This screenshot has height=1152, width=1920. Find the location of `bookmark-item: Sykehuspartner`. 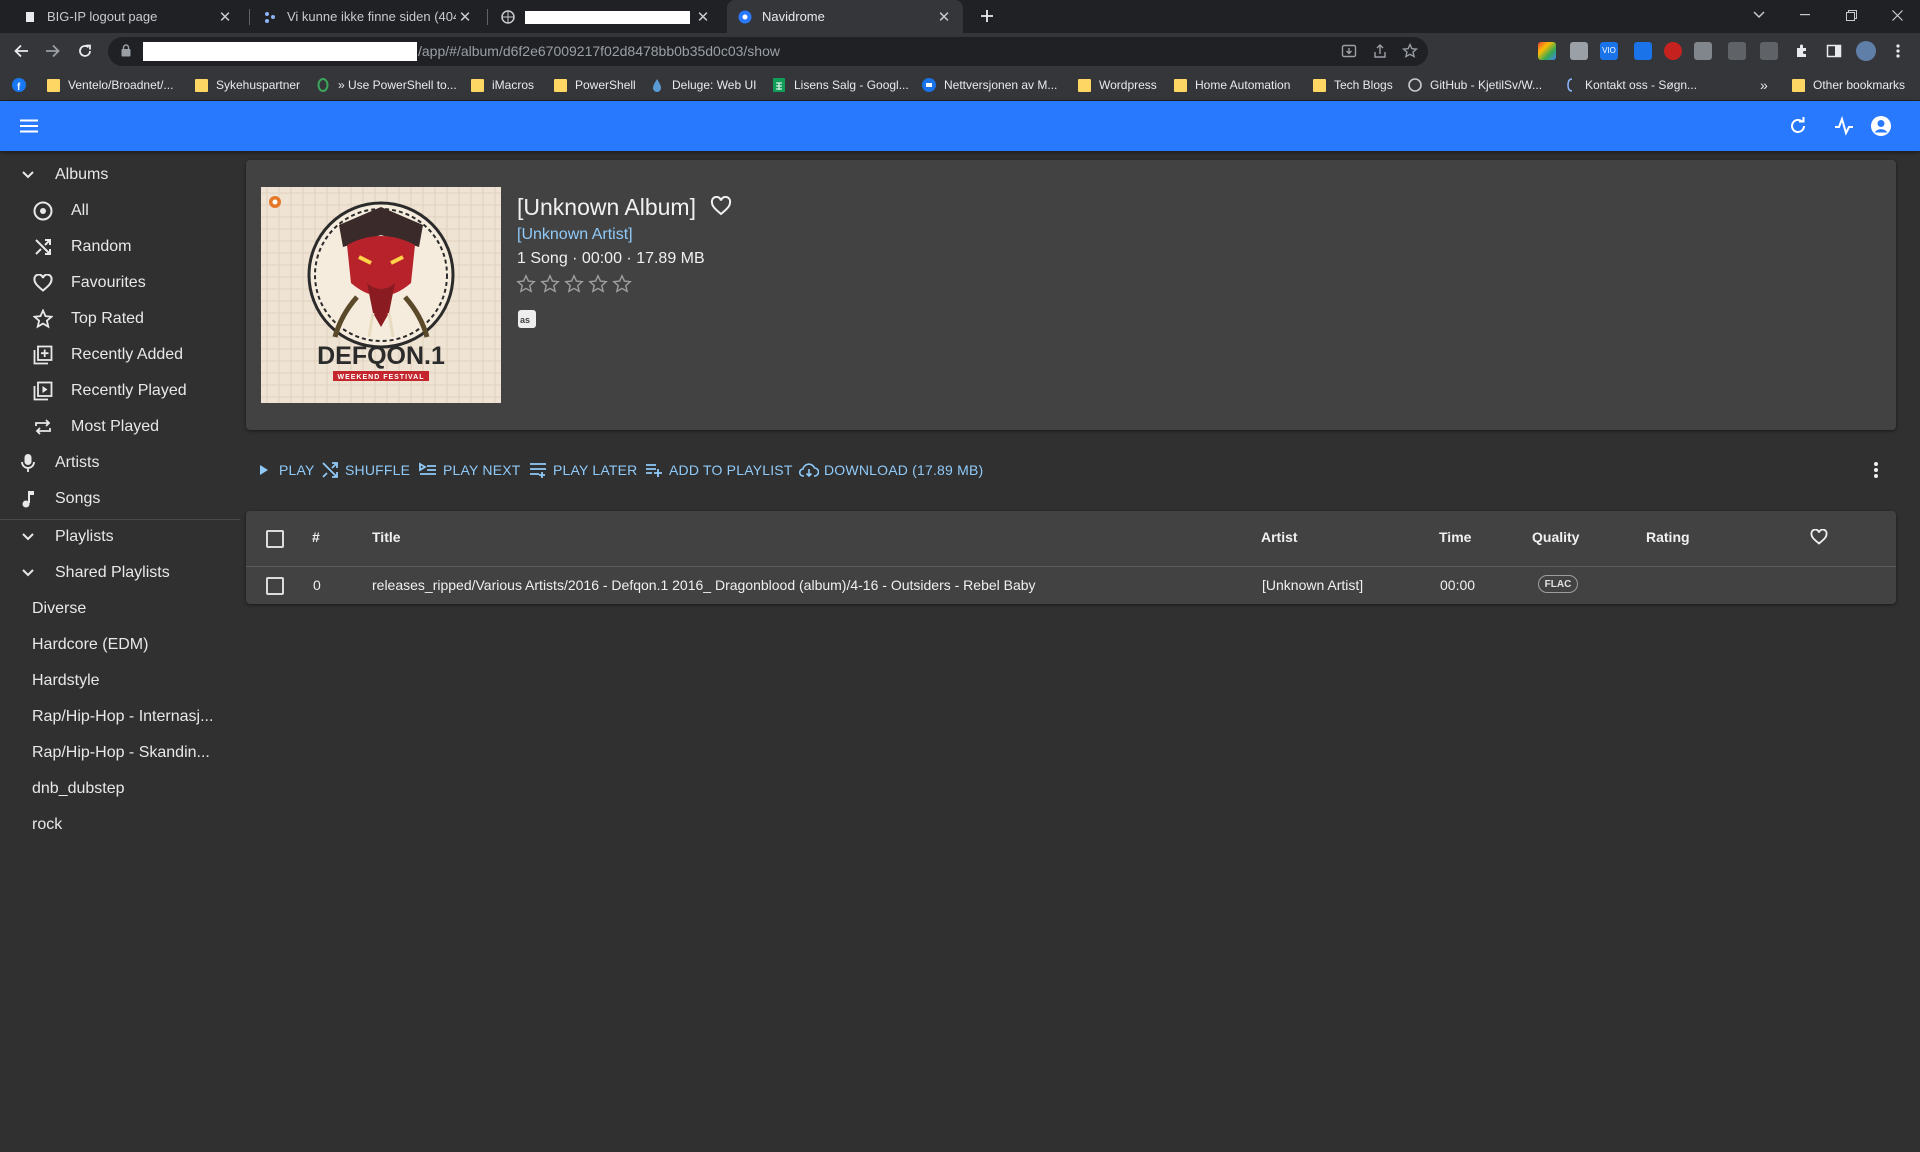

bookmark-item: Sykehuspartner is located at coordinates (247, 85).